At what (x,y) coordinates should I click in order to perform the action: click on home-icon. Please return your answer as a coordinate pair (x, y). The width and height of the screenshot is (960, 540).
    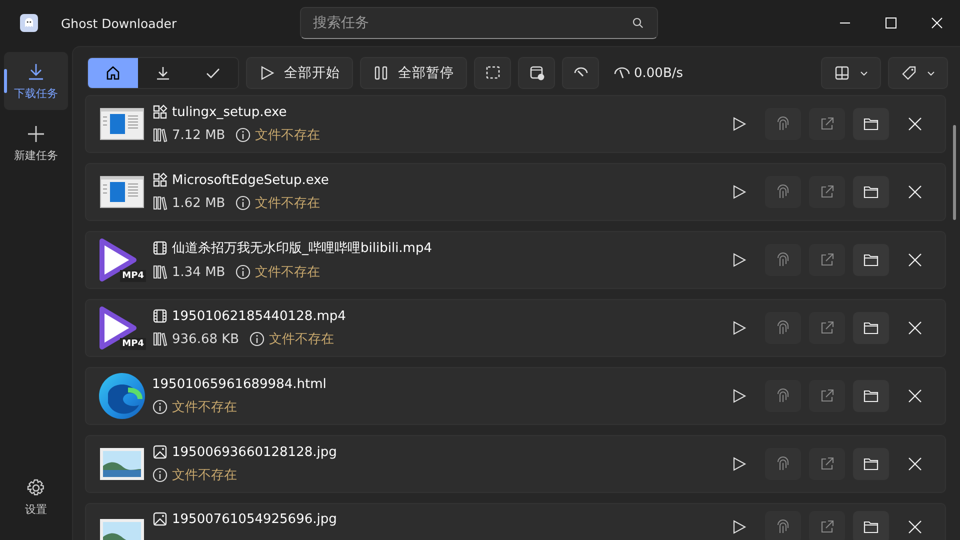
    Looking at the image, I should click on (113, 73).